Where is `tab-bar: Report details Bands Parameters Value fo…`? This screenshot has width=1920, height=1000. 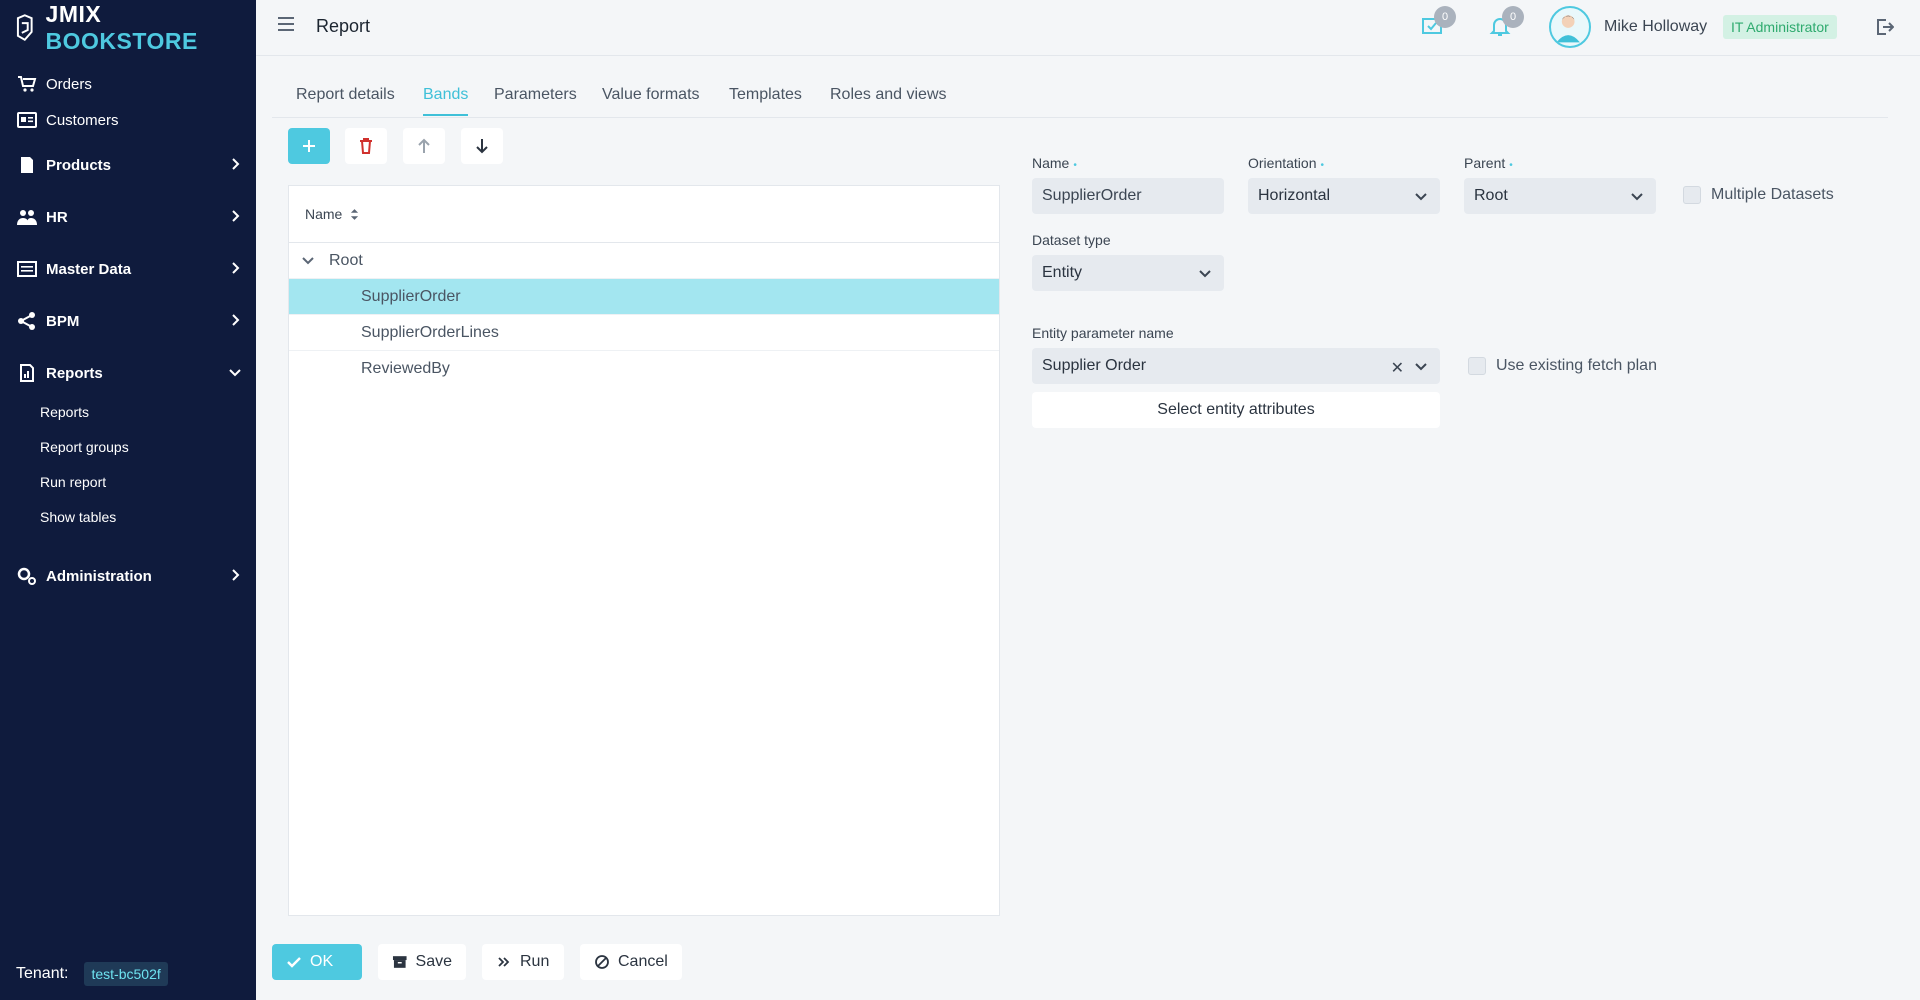 tab-bar: Report details Bands Parameters Value fo… is located at coordinates (1080, 95).